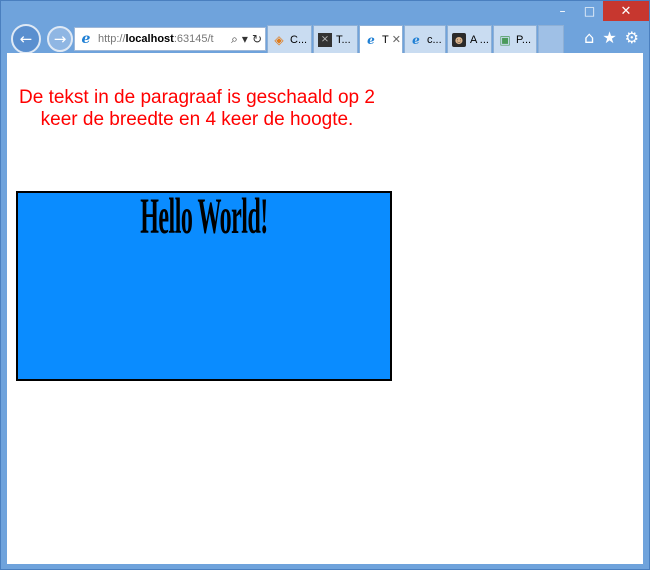 The width and height of the screenshot is (650, 570). Describe the element at coordinates (626, 11) in the screenshot. I see `close-window-button: ✕` at that location.